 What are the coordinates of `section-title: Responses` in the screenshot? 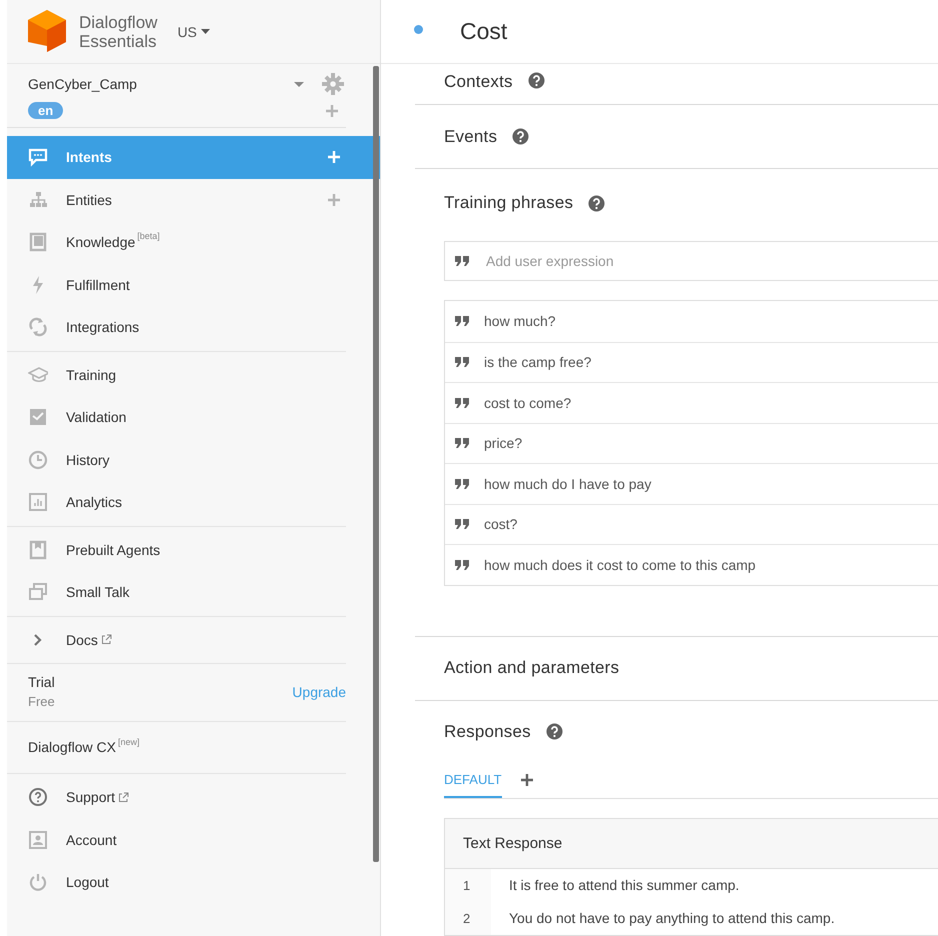 It's located at (487, 732).